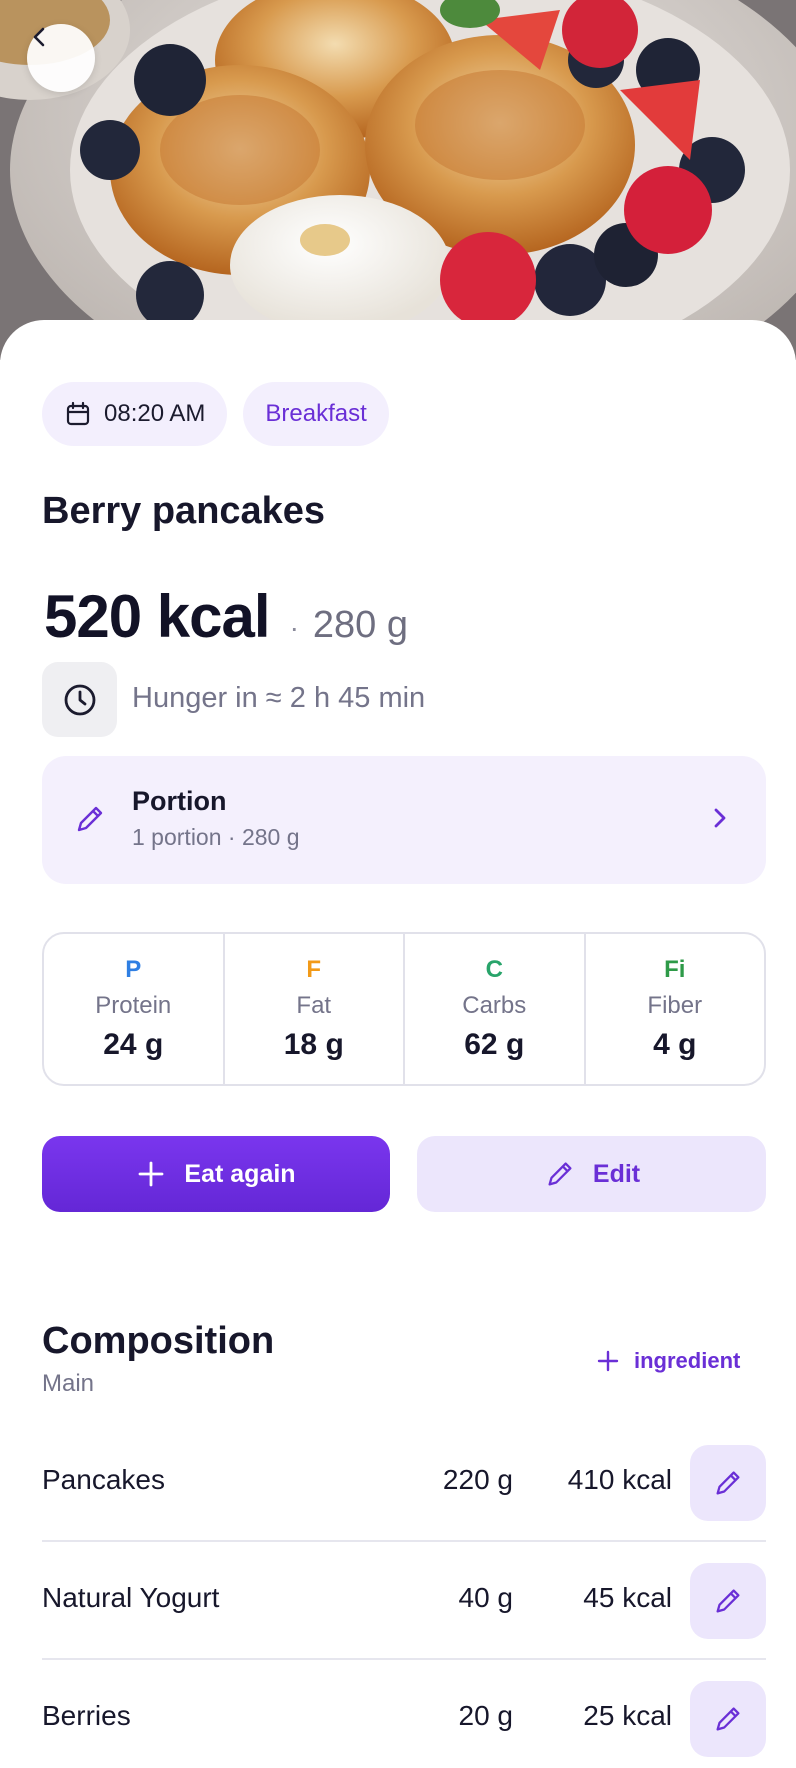 The width and height of the screenshot is (796, 1768). Describe the element at coordinates (619, 1479) in the screenshot. I see `ingredient-kcal: 410 kcal` at that location.